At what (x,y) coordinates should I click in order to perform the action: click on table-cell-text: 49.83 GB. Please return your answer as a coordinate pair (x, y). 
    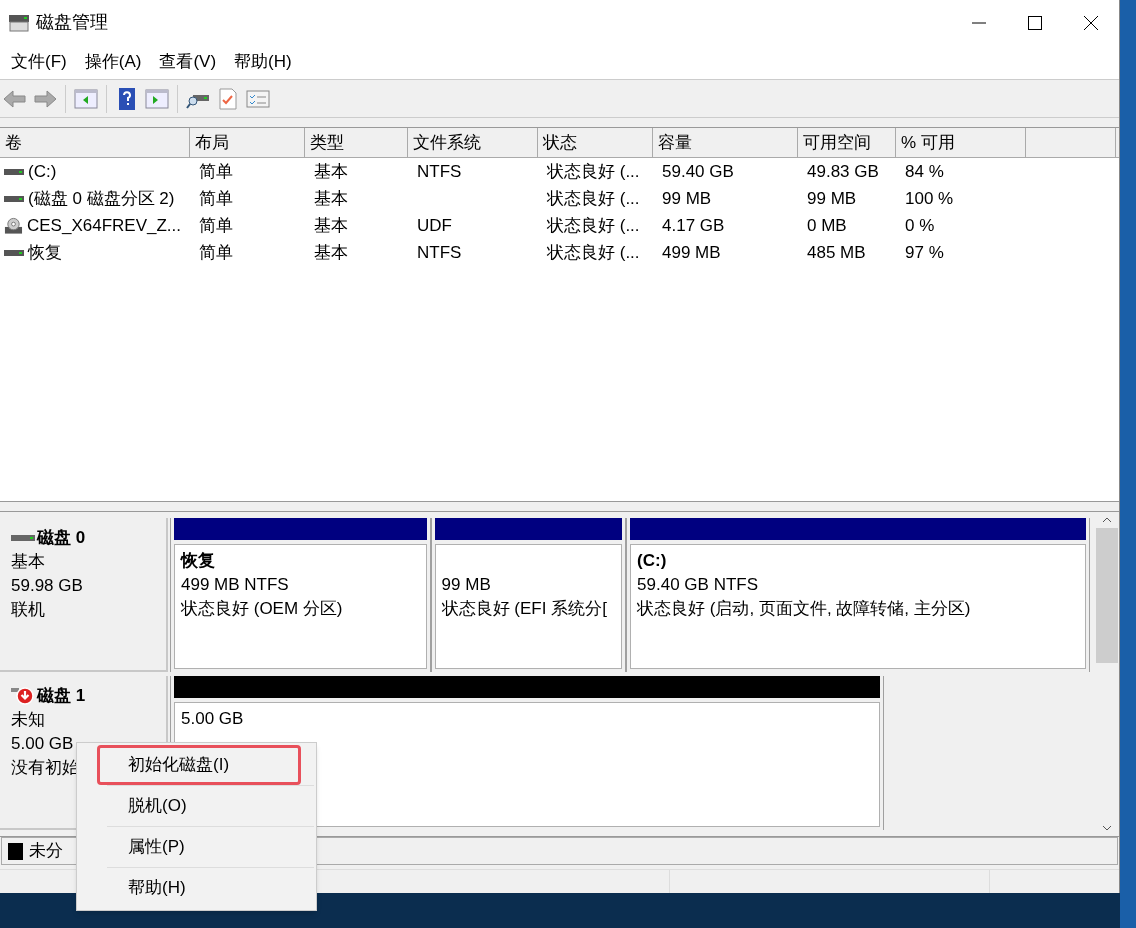
    Looking at the image, I should click on (843, 171).